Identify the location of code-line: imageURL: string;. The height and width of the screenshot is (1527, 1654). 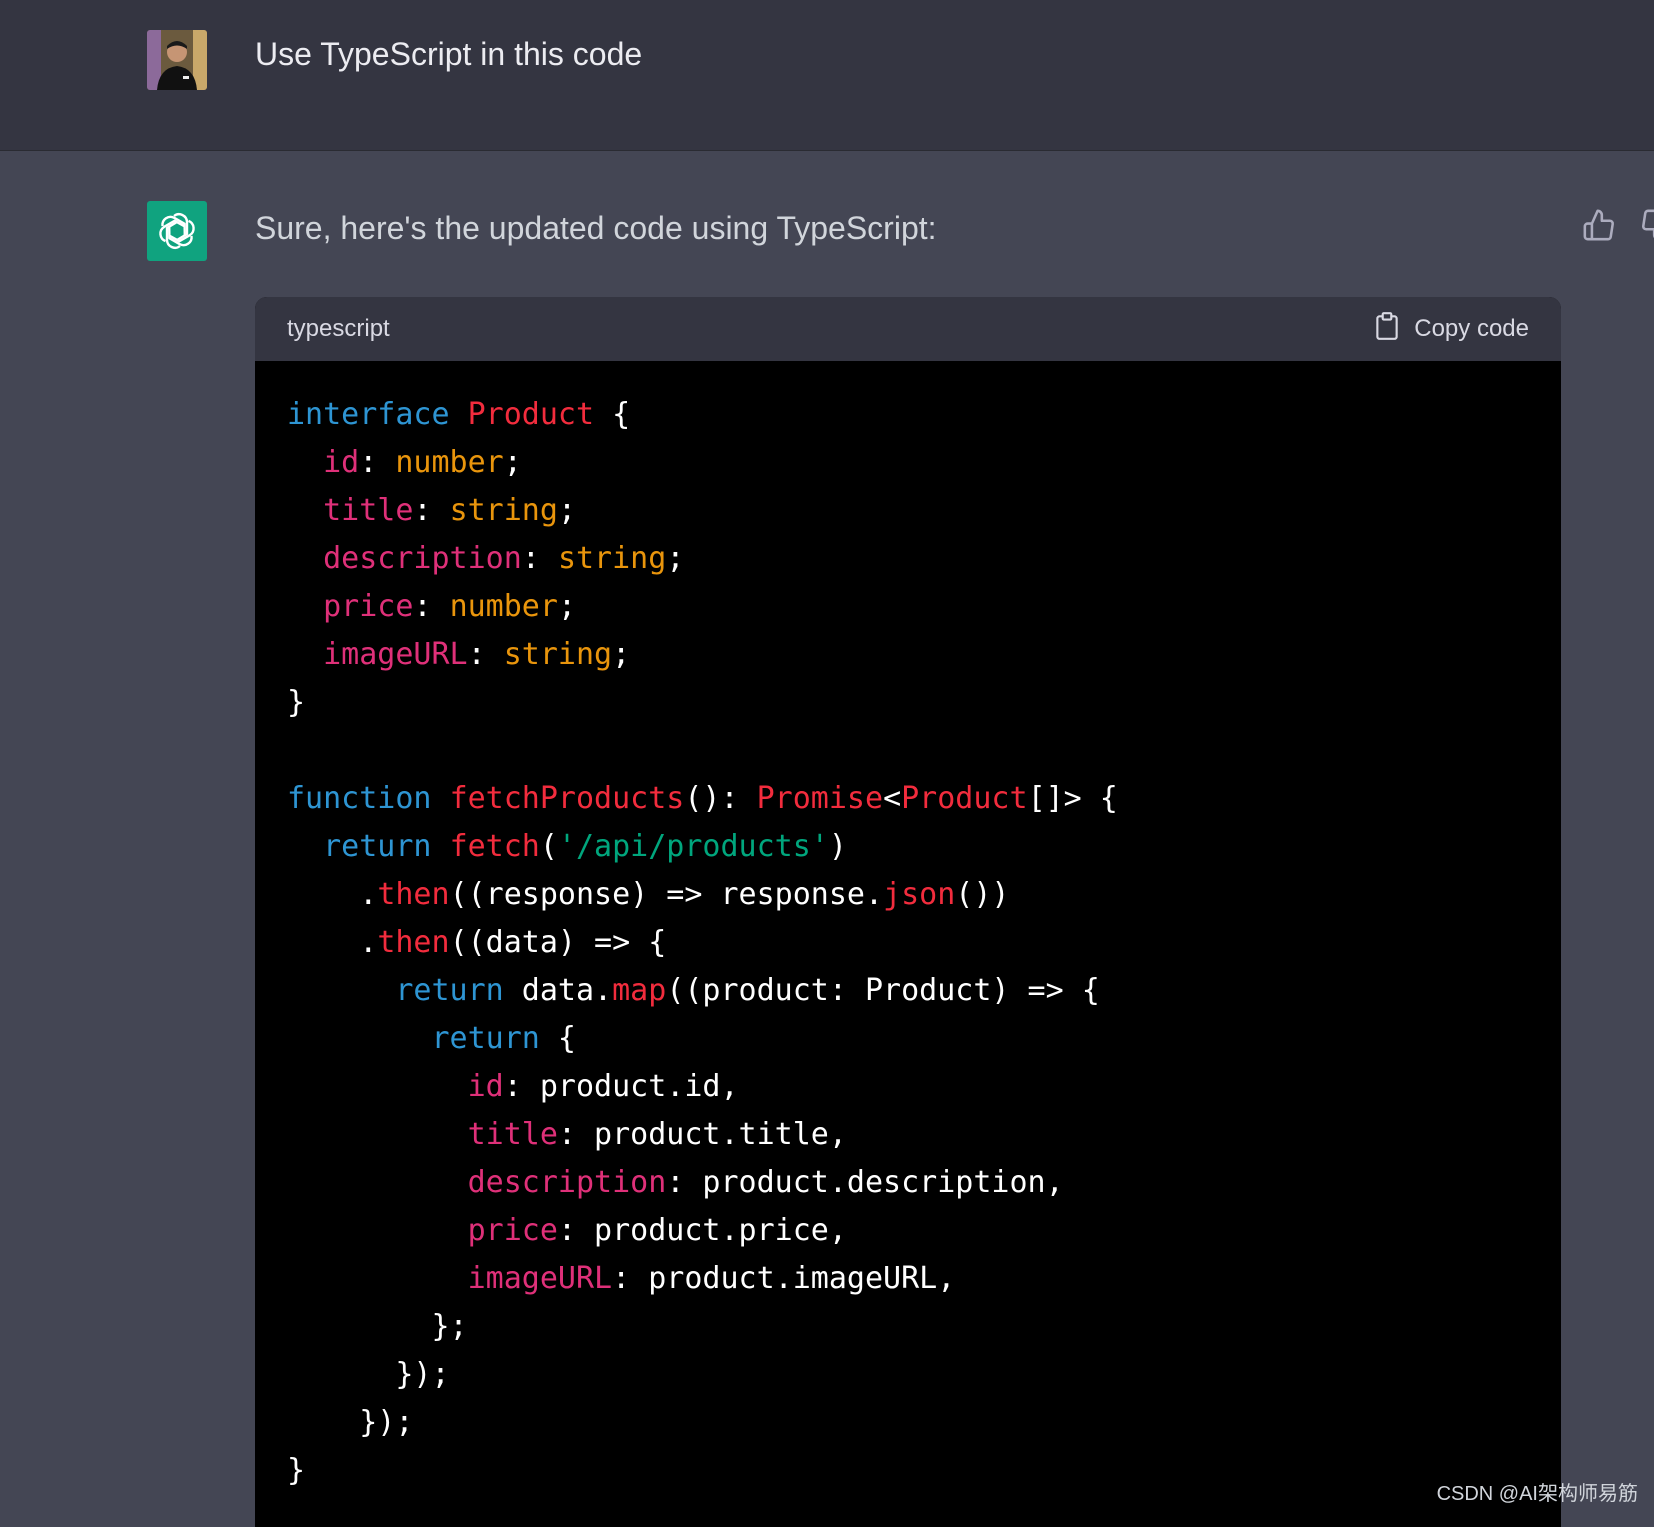
(924, 655).